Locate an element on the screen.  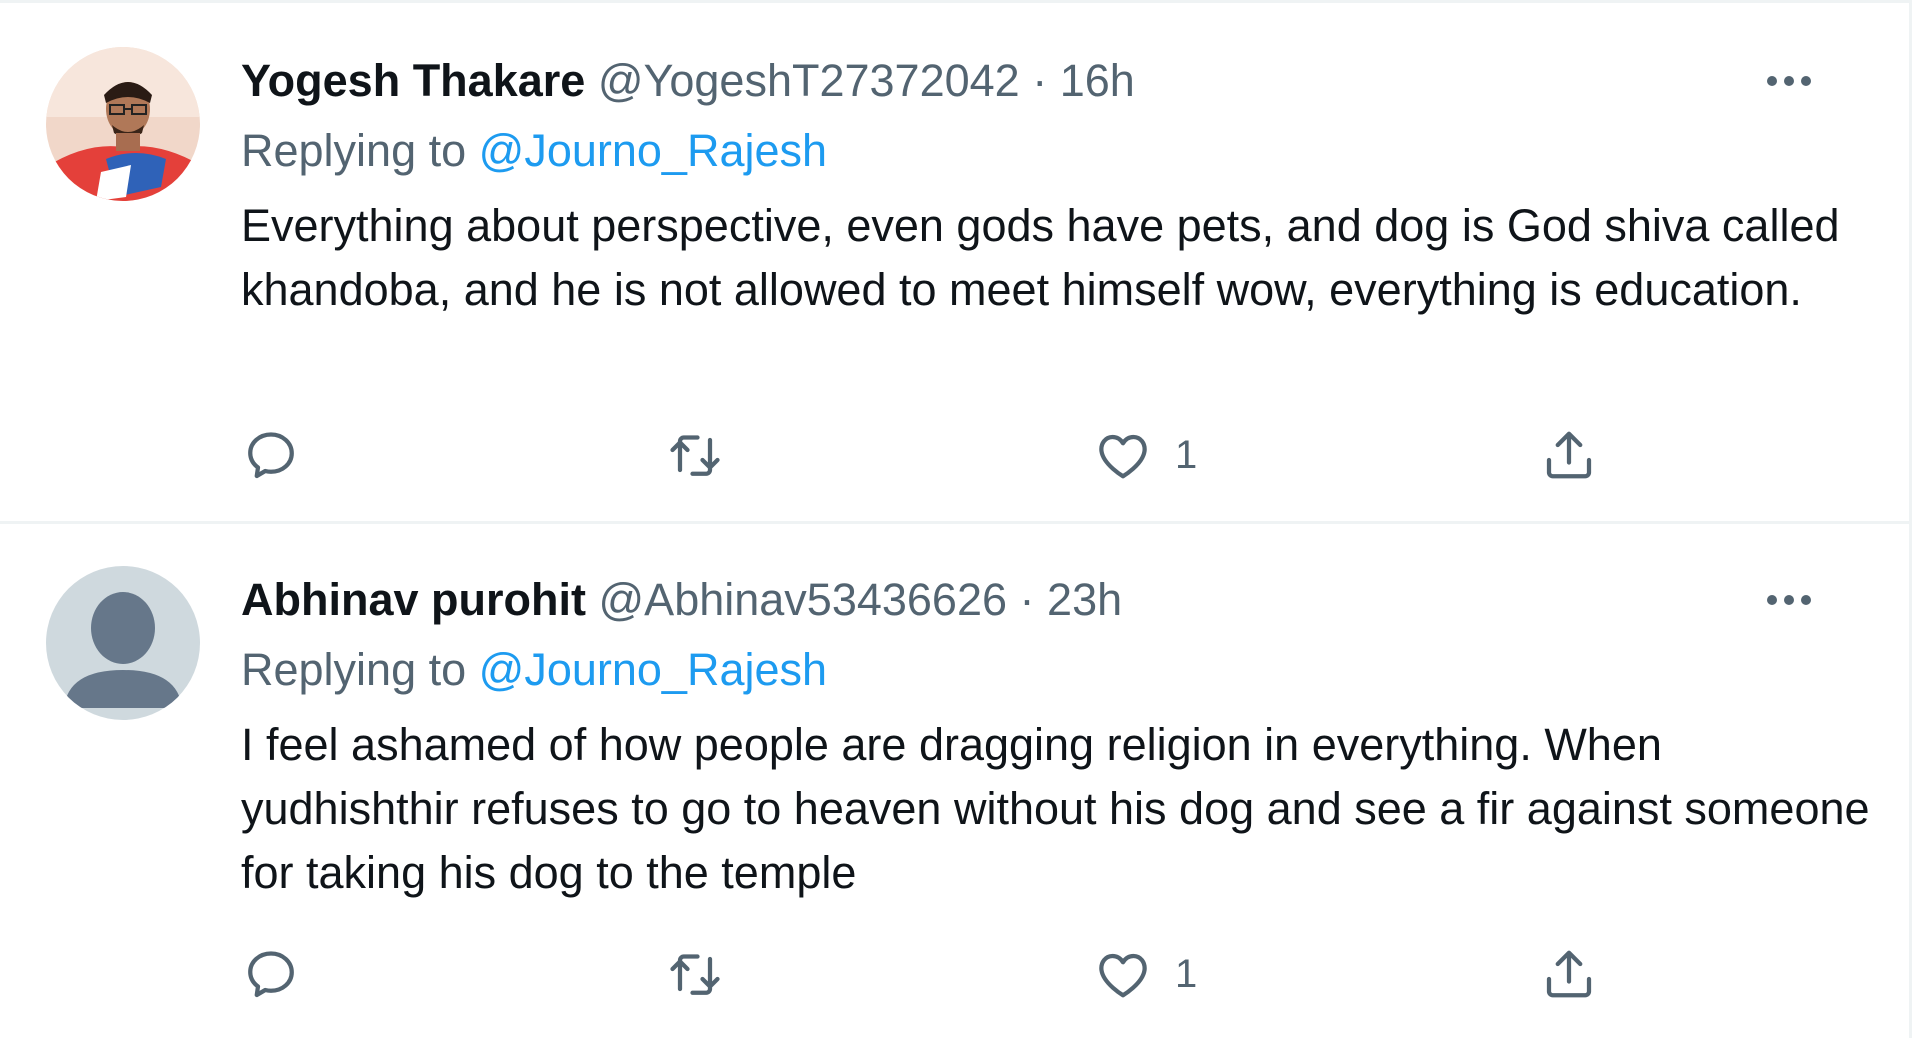
tweet-time: 23h is located at coordinates (1084, 599).